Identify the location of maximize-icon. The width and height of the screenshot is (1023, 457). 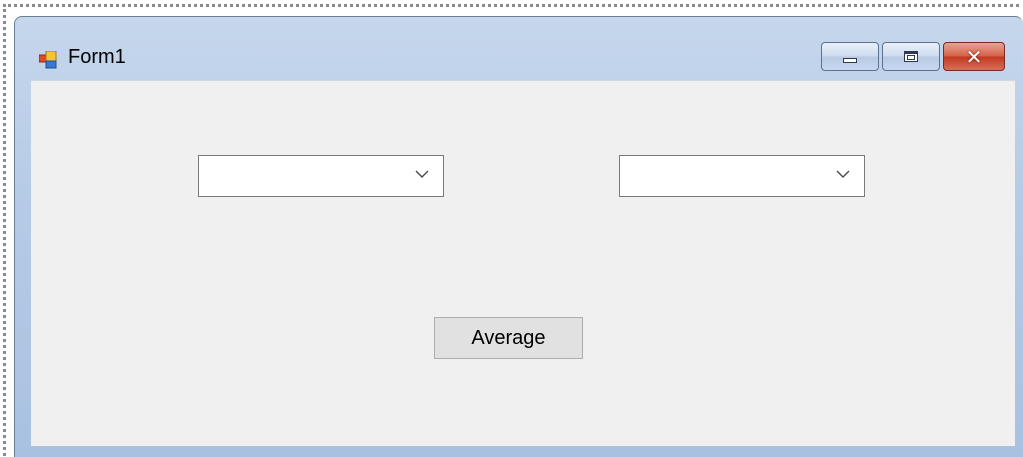
(911, 56).